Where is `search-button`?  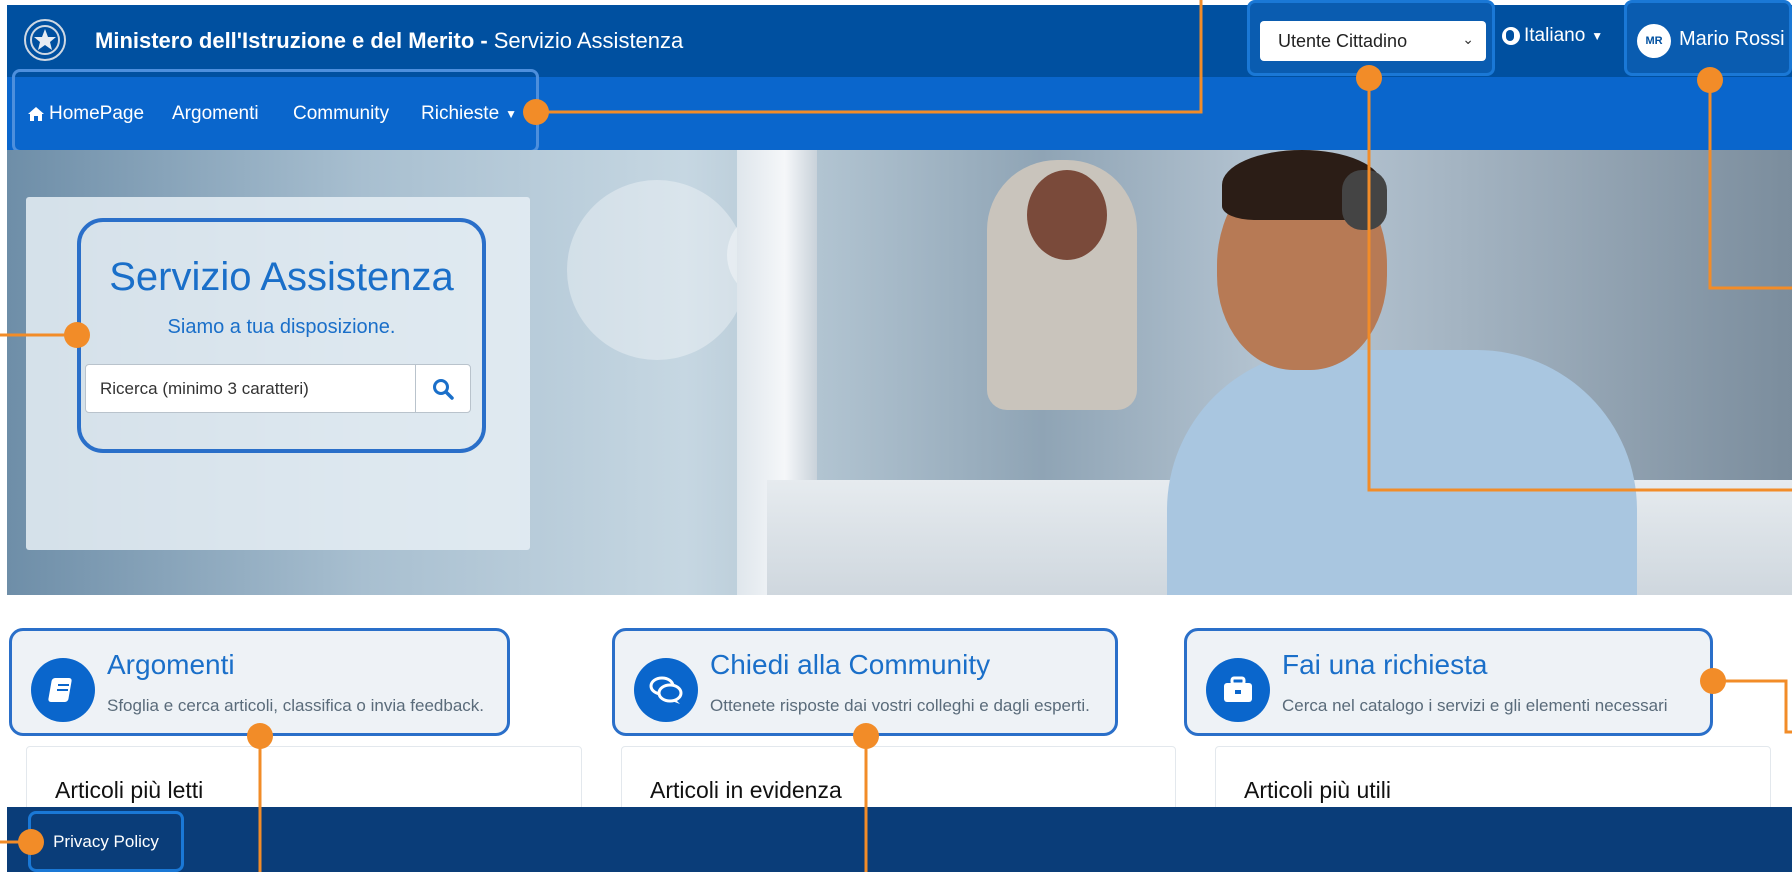
search-button is located at coordinates (443, 388).